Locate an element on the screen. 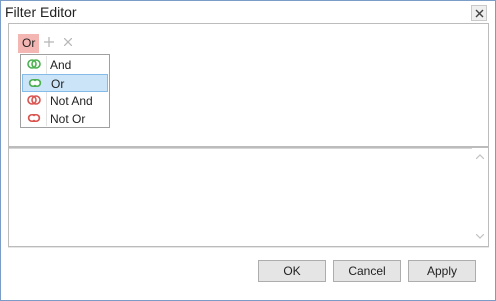  apply-button: Apply is located at coordinates (442, 271).